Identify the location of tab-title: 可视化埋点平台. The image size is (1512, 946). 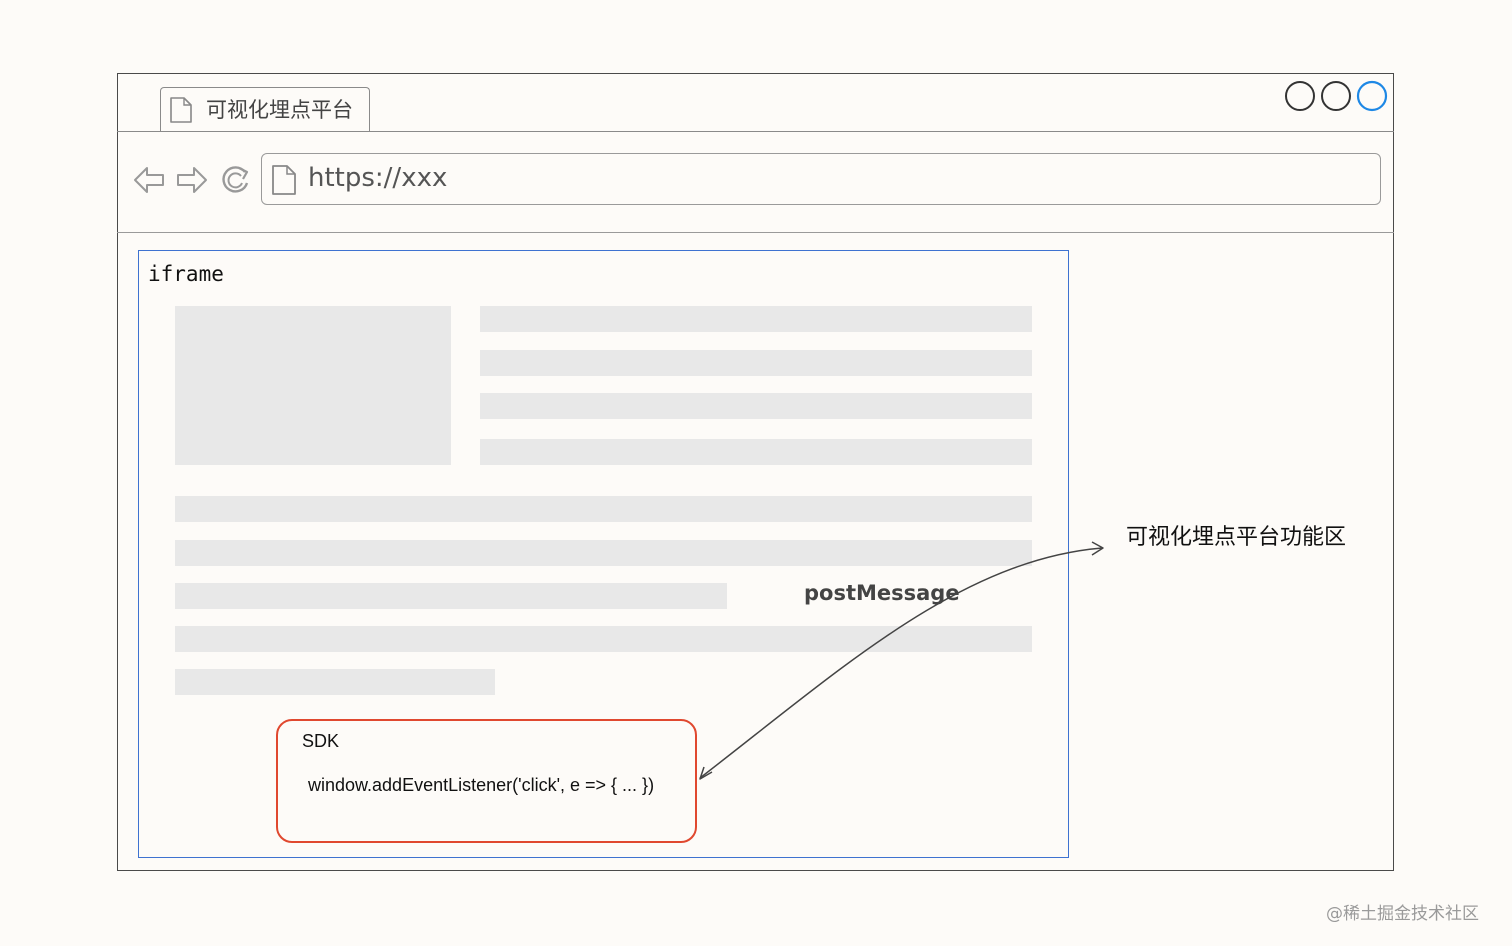
(279, 110).